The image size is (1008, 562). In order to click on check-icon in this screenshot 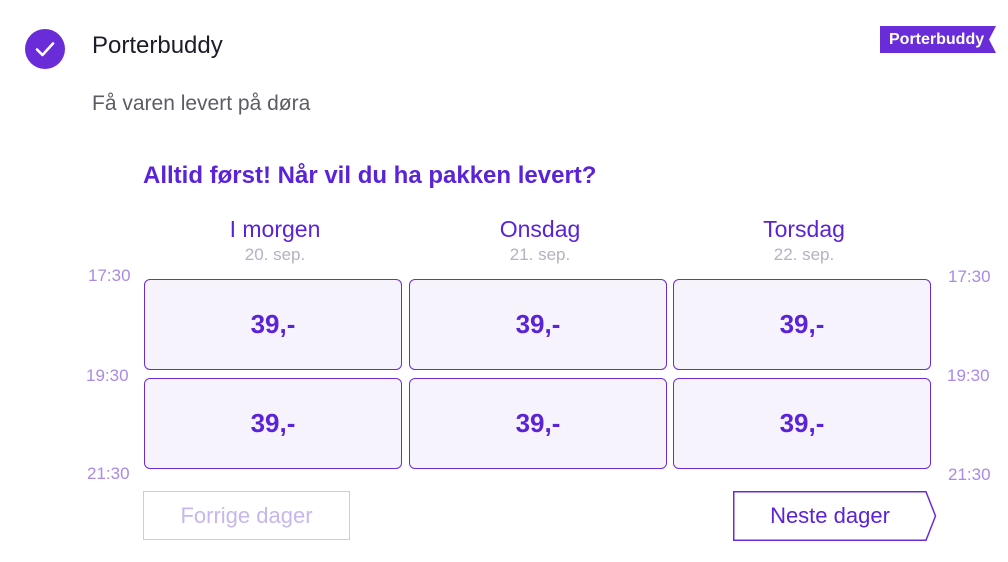, I will do `click(45, 49)`.